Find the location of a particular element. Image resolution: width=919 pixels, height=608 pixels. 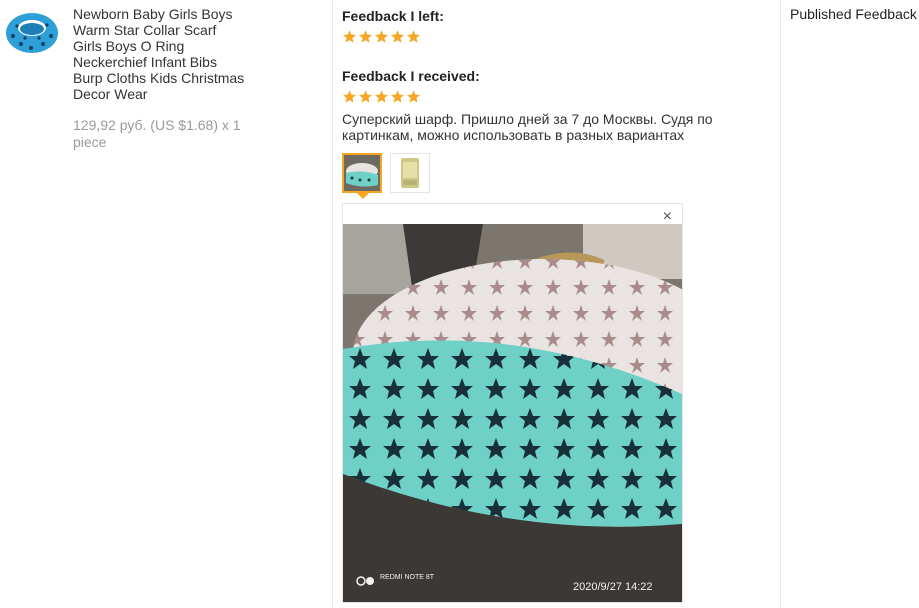

feedback-received-rating is located at coordinates (381, 96).